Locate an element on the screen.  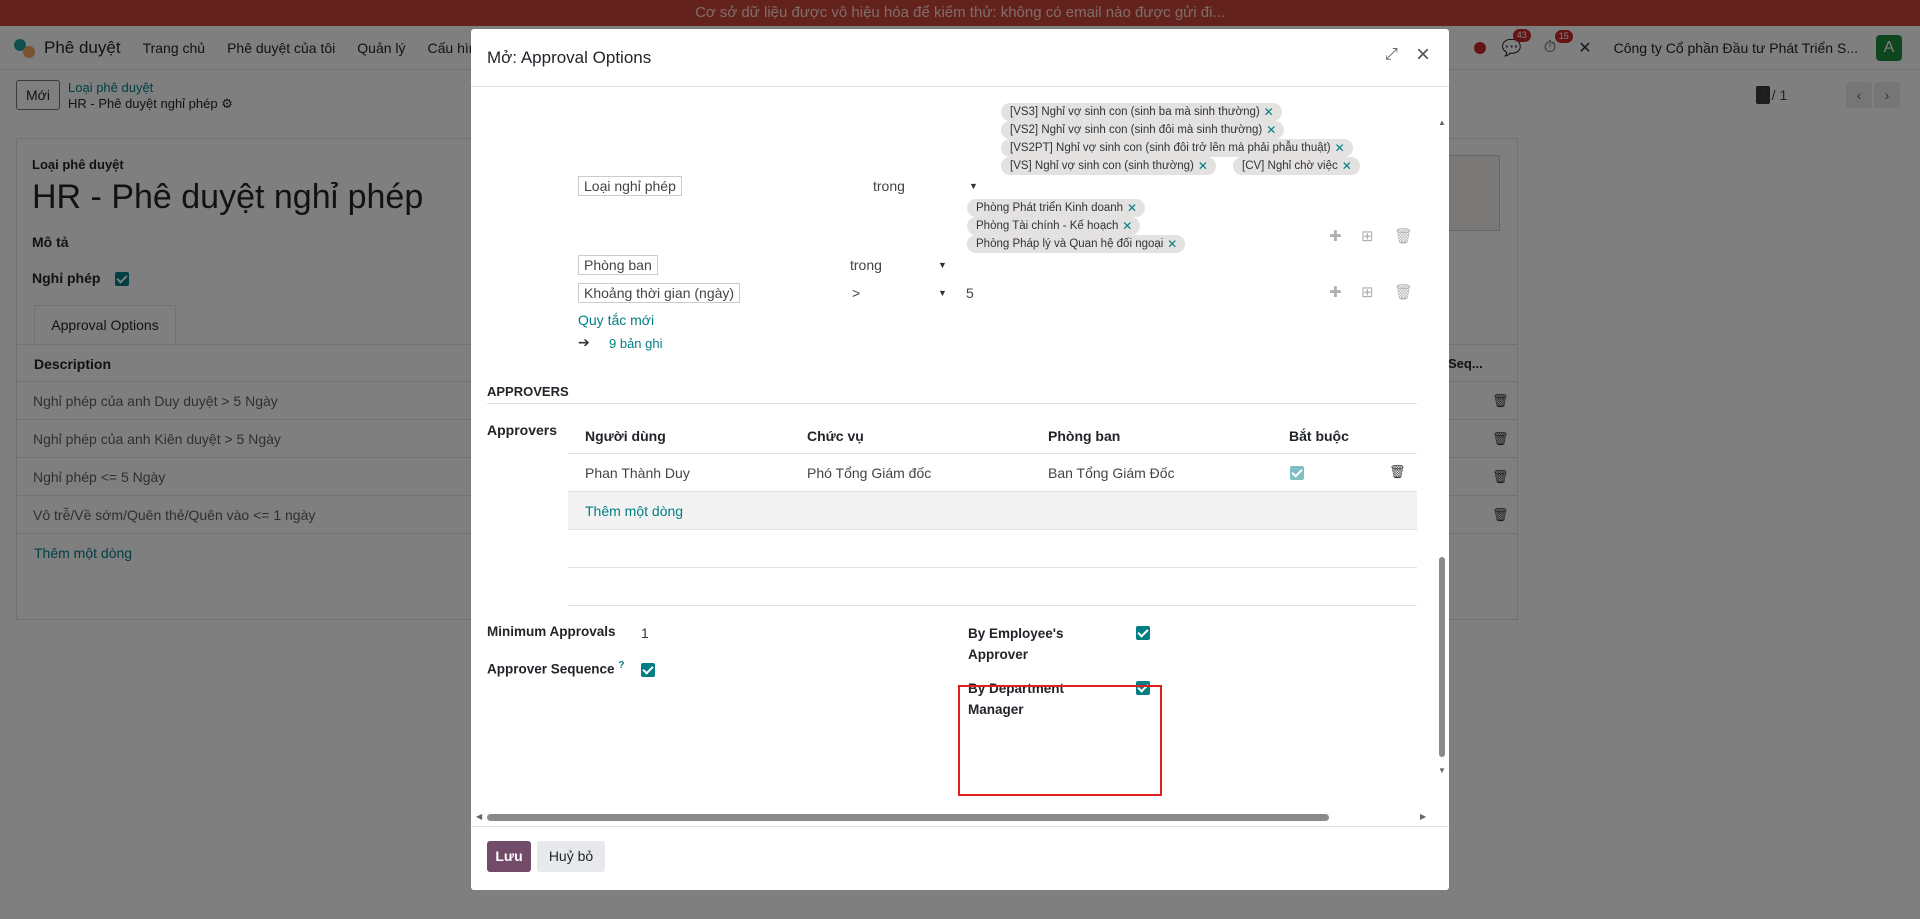
min-approvals-input: 1 is located at coordinates (645, 633).